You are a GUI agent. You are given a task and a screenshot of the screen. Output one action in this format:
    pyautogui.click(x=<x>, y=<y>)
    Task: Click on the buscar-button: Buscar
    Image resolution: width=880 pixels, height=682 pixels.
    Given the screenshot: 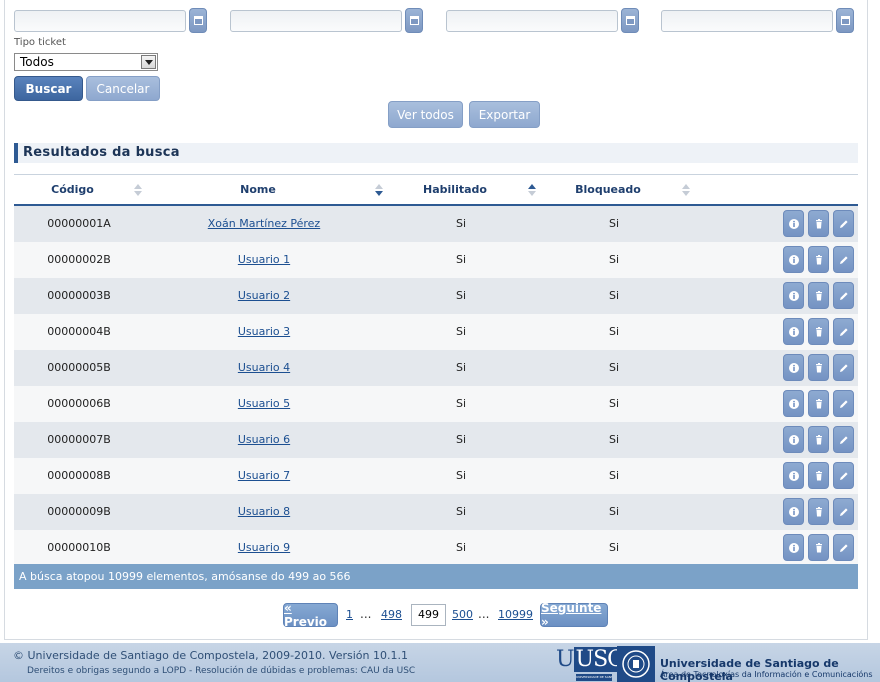 What is the action you would take?
    pyautogui.click(x=48, y=88)
    